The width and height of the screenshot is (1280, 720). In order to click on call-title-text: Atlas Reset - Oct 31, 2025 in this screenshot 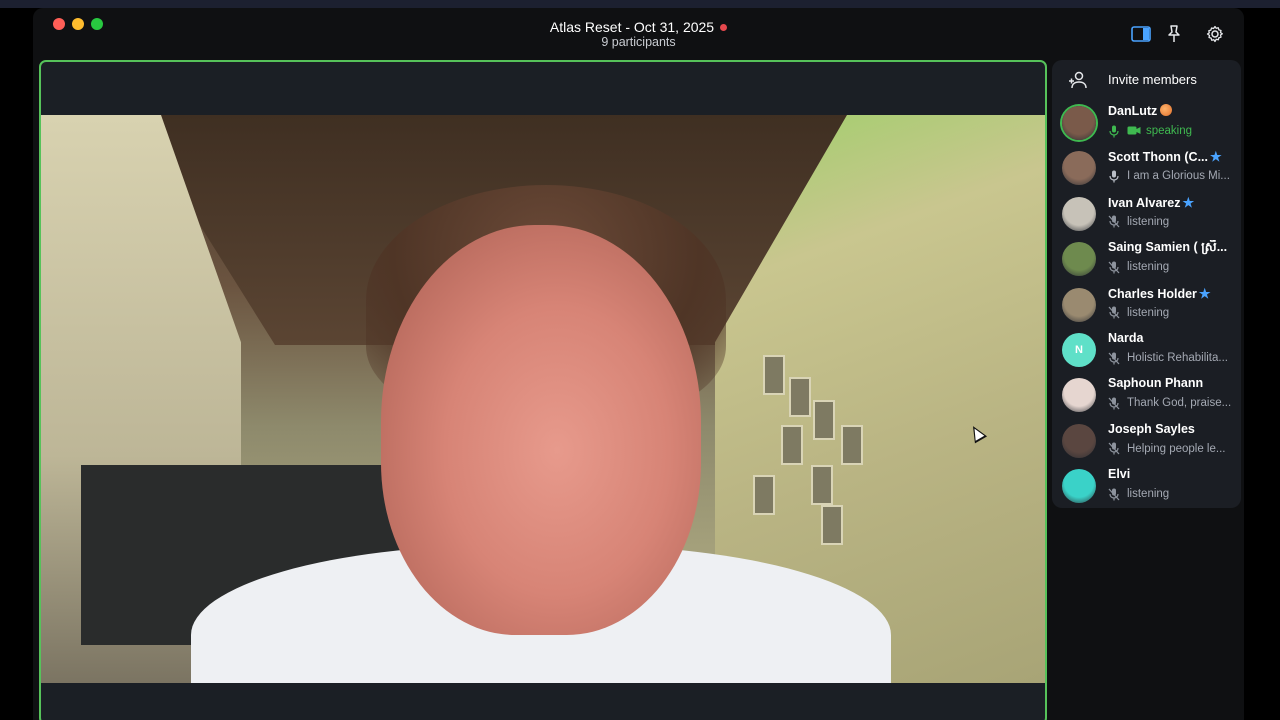, I will do `click(632, 27)`.